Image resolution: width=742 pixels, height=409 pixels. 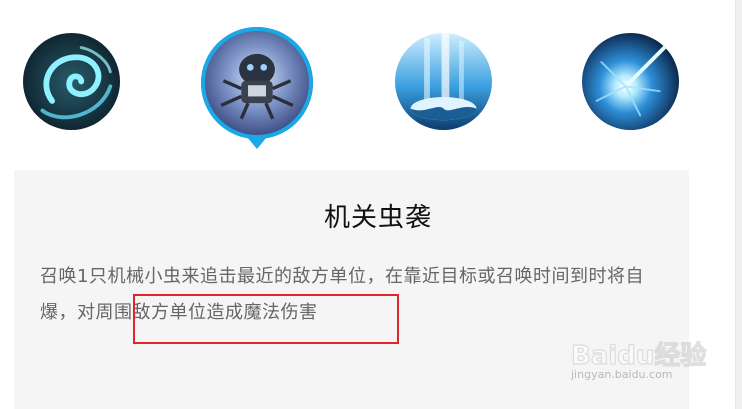 I want to click on skill-icon-swirl-wind, so click(x=71, y=81).